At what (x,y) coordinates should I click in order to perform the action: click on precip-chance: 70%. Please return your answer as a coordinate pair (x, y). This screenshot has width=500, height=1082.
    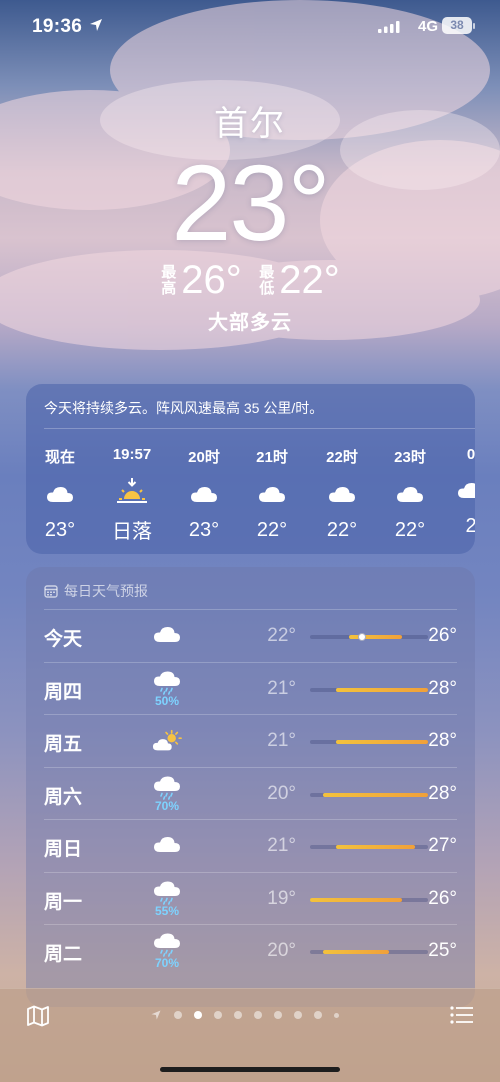
    Looking at the image, I should click on (167, 805).